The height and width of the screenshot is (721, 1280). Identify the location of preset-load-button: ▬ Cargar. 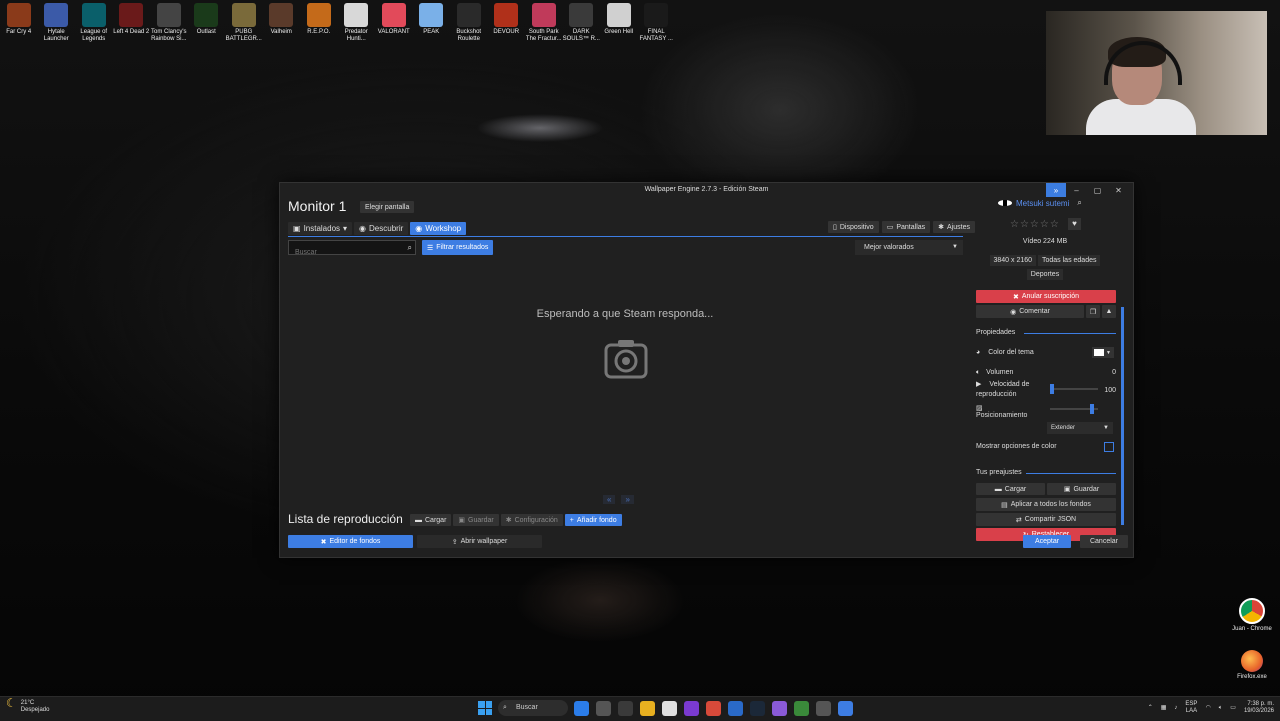
(1010, 489).